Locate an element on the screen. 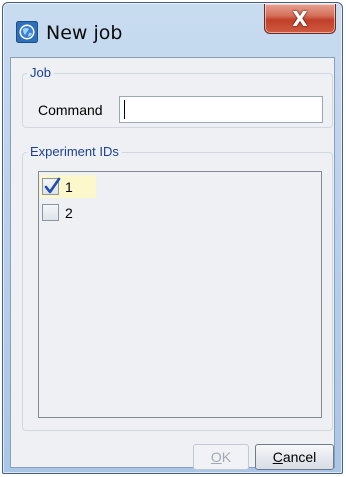 The height and width of the screenshot is (477, 346). experiment-1-label: 1 is located at coordinates (69, 186).